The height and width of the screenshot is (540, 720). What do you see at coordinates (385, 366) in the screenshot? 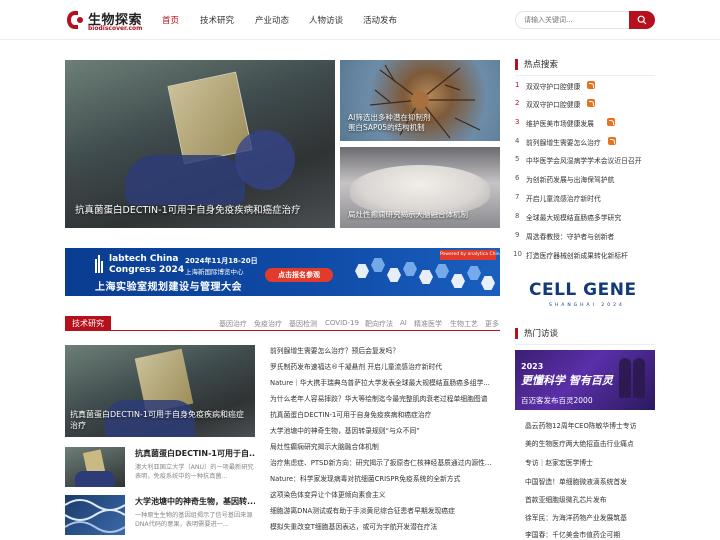
I see `news-item: 罗氏制药发布速福达®千凝悬剂 开启儿童流感治疗新时代` at bounding box center [385, 366].